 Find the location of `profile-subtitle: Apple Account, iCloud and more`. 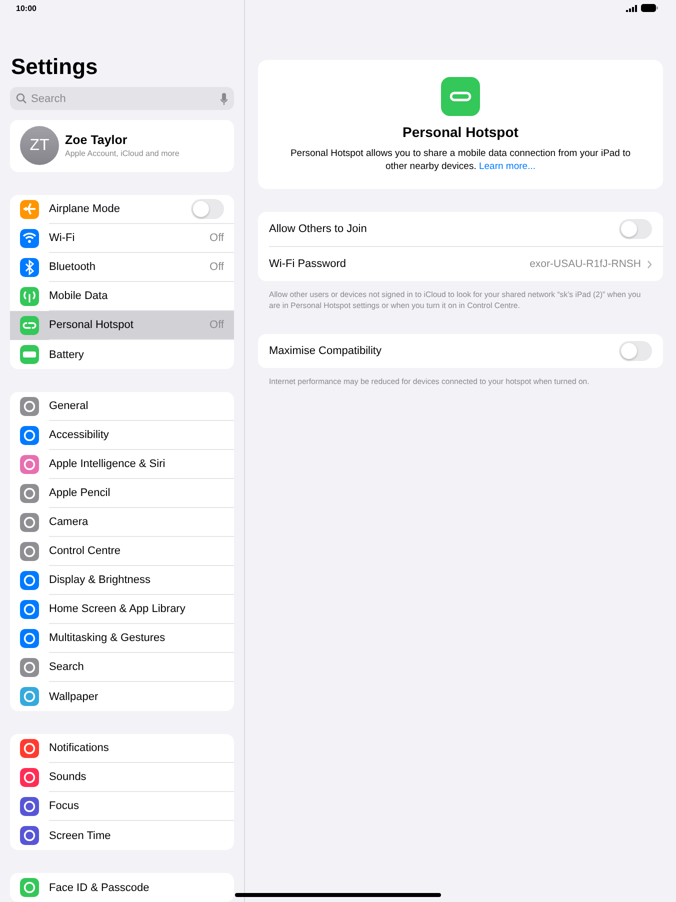

profile-subtitle: Apple Account, iCloud and more is located at coordinates (122, 153).